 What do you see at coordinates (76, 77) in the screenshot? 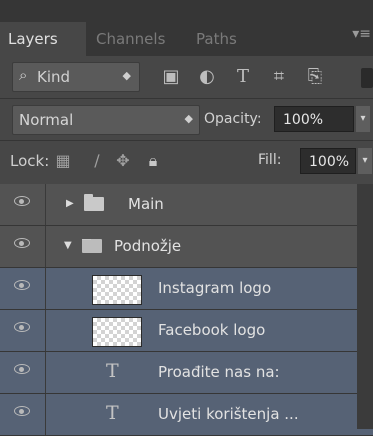
I see `filter-kind-select: ⌕ Kind ◆` at bounding box center [76, 77].